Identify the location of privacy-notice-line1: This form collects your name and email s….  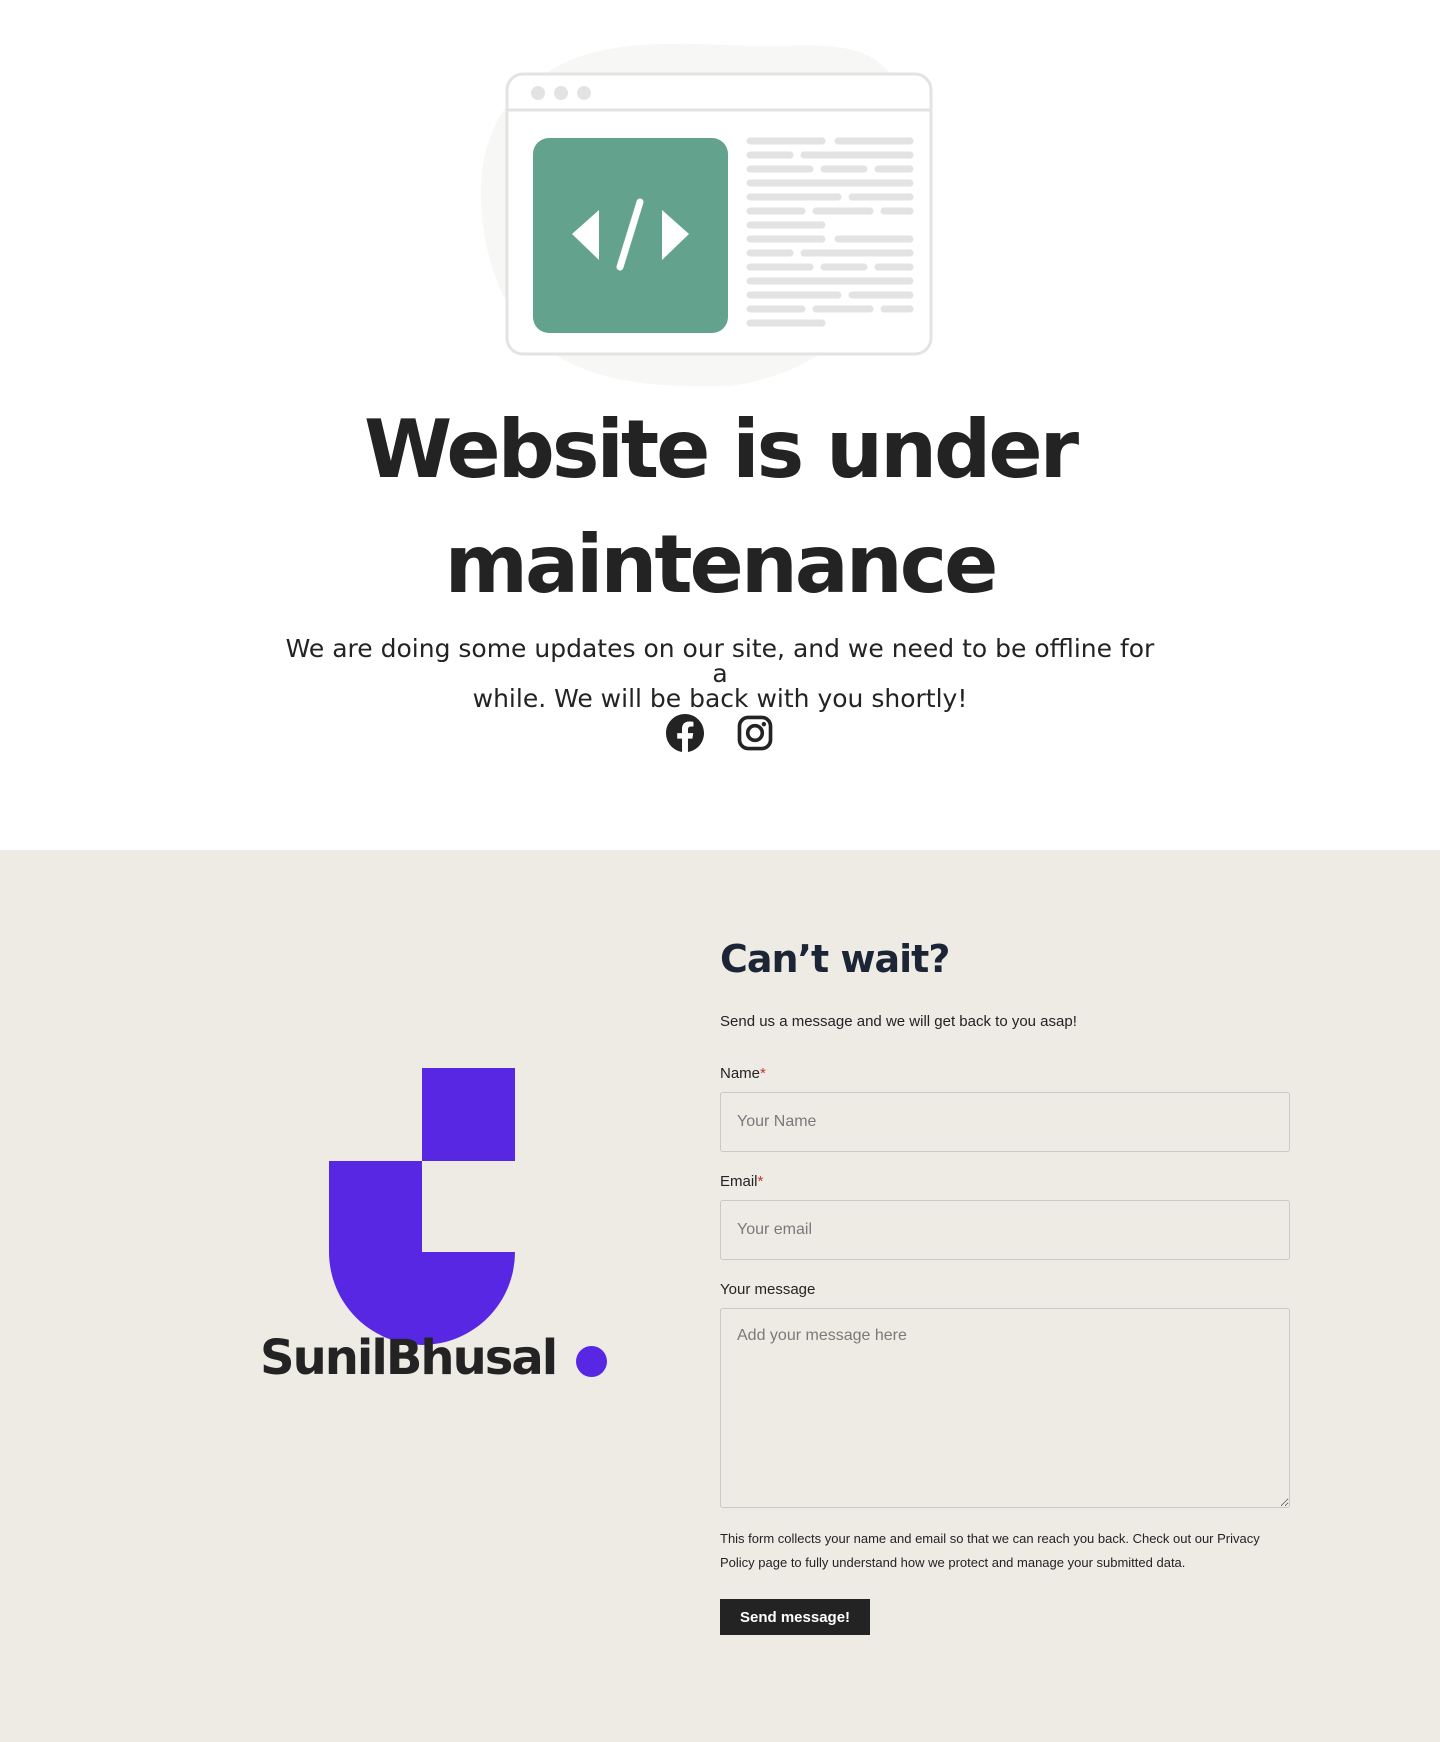
(990, 1538).